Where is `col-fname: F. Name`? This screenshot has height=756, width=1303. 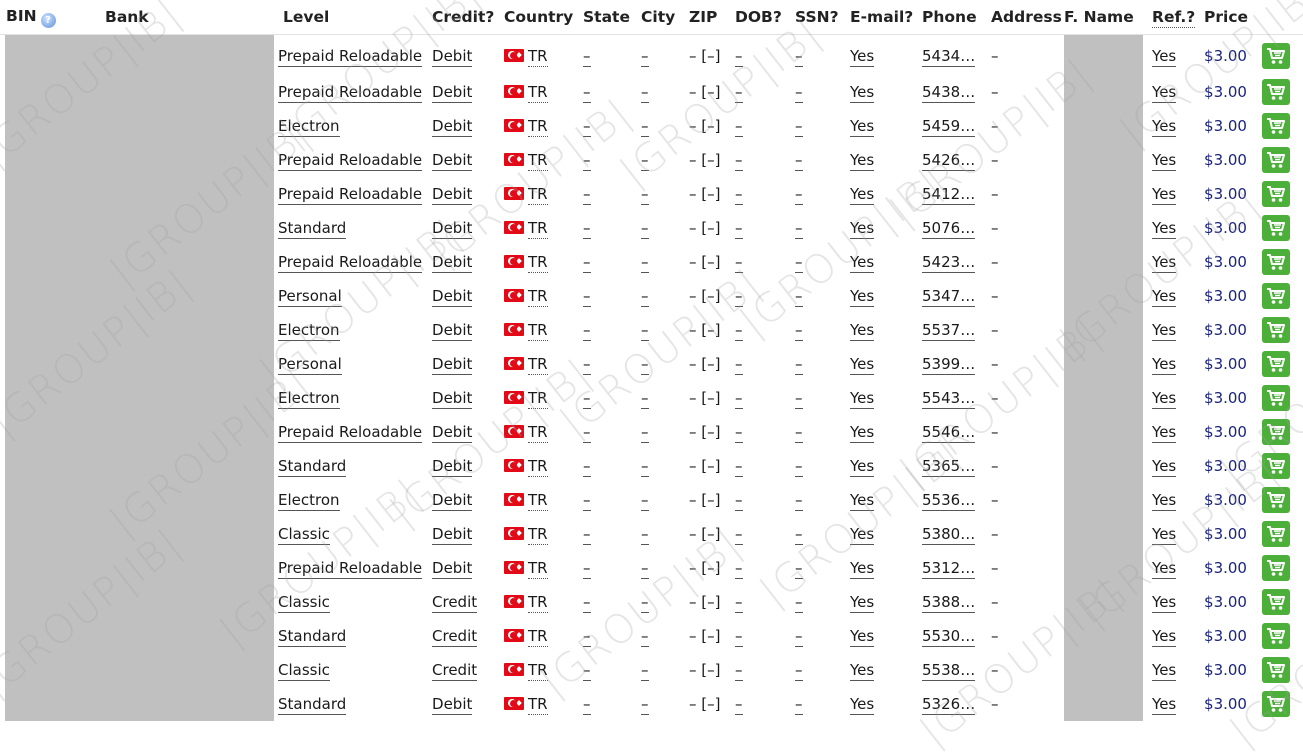 col-fname: F. Name is located at coordinates (1108, 17).